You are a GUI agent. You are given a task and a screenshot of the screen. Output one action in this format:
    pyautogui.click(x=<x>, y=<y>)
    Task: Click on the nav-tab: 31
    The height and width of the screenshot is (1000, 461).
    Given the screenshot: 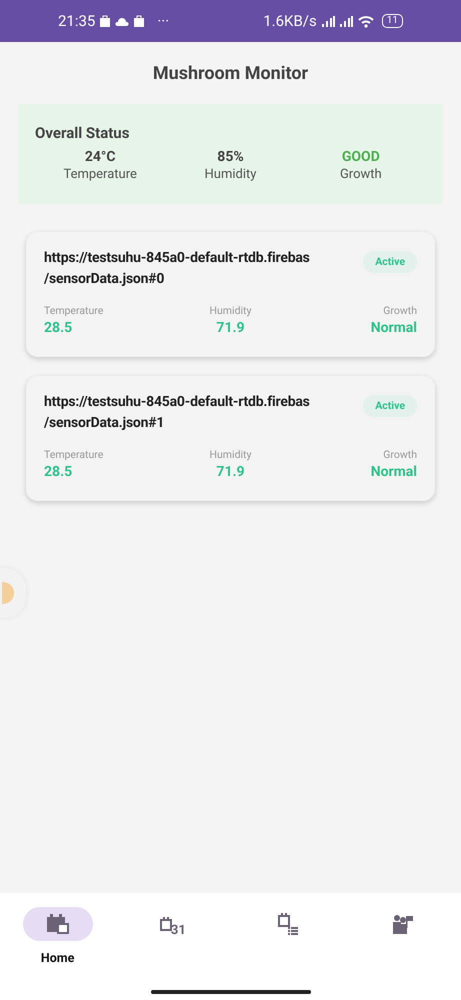 What is the action you would take?
    pyautogui.click(x=172, y=937)
    